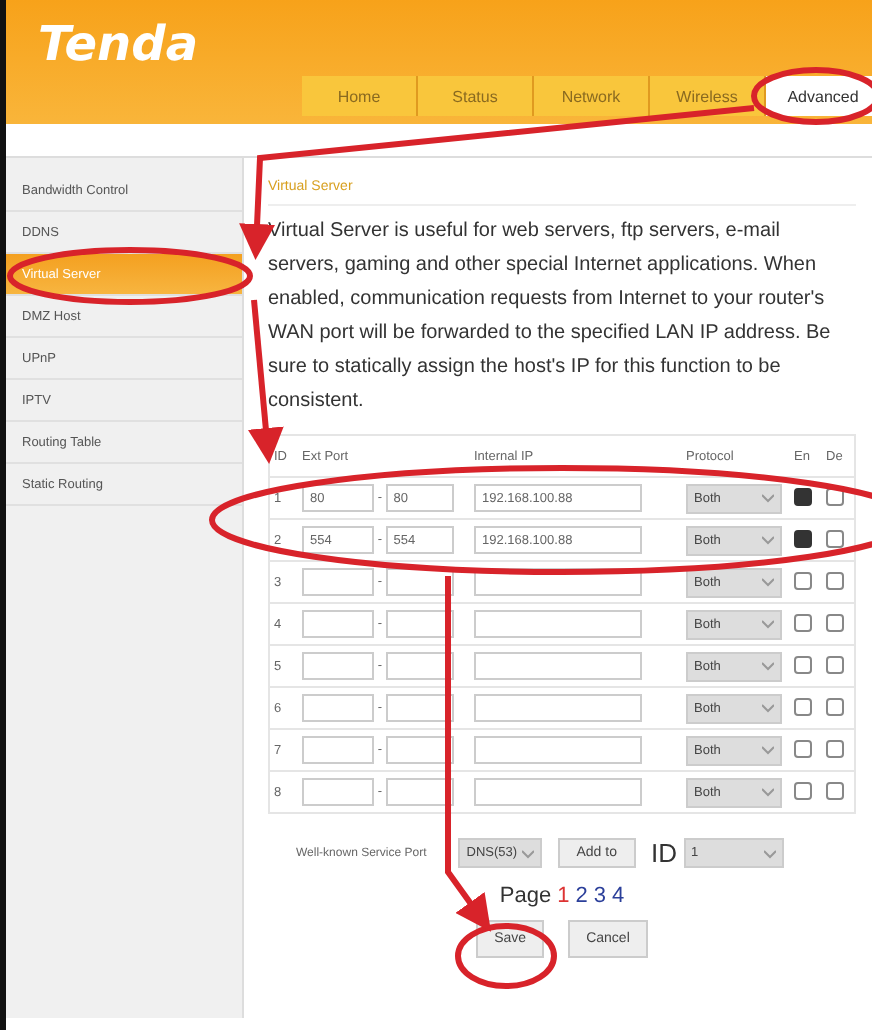 The width and height of the screenshot is (872, 1030). What do you see at coordinates (599, 896) in the screenshot?
I see `page-link: 3` at bounding box center [599, 896].